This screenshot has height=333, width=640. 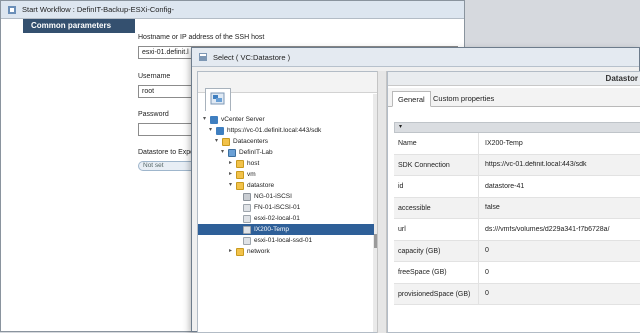 What do you see at coordinates (463, 99) in the screenshot?
I see `tab-custom-properties: Custom properties` at bounding box center [463, 99].